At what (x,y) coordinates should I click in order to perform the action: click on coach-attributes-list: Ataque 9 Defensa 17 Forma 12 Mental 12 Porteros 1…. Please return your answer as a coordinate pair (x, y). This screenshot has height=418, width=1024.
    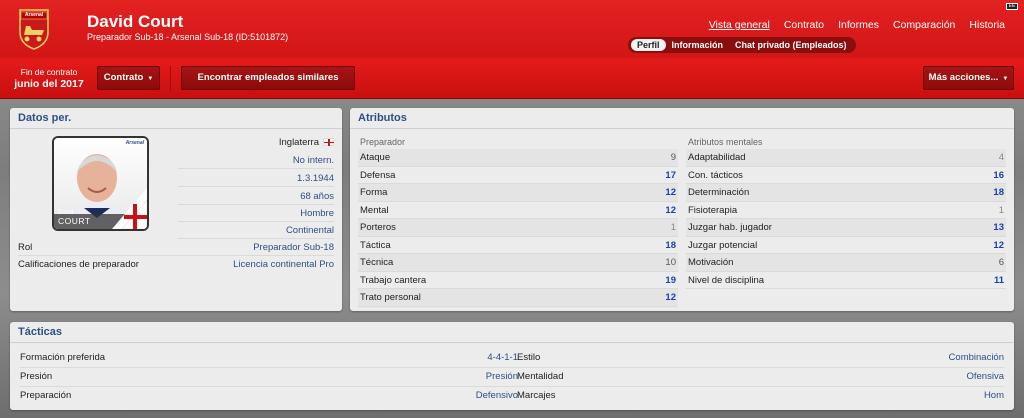
    Looking at the image, I should click on (518, 228).